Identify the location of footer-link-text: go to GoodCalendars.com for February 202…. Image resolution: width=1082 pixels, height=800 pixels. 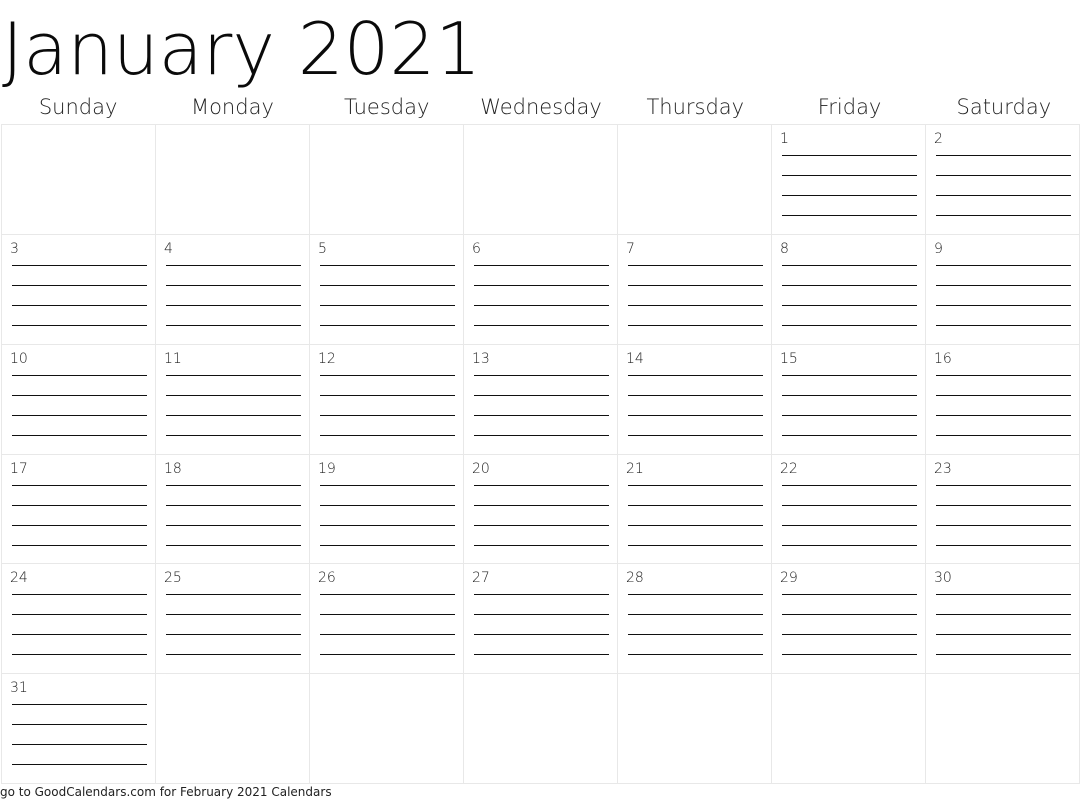
(166, 792).